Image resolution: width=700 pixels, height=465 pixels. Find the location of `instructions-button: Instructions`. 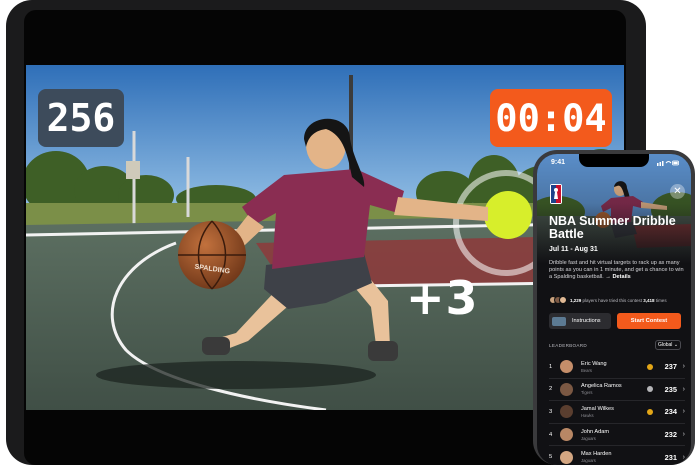

instructions-button: Instructions is located at coordinates (580, 321).